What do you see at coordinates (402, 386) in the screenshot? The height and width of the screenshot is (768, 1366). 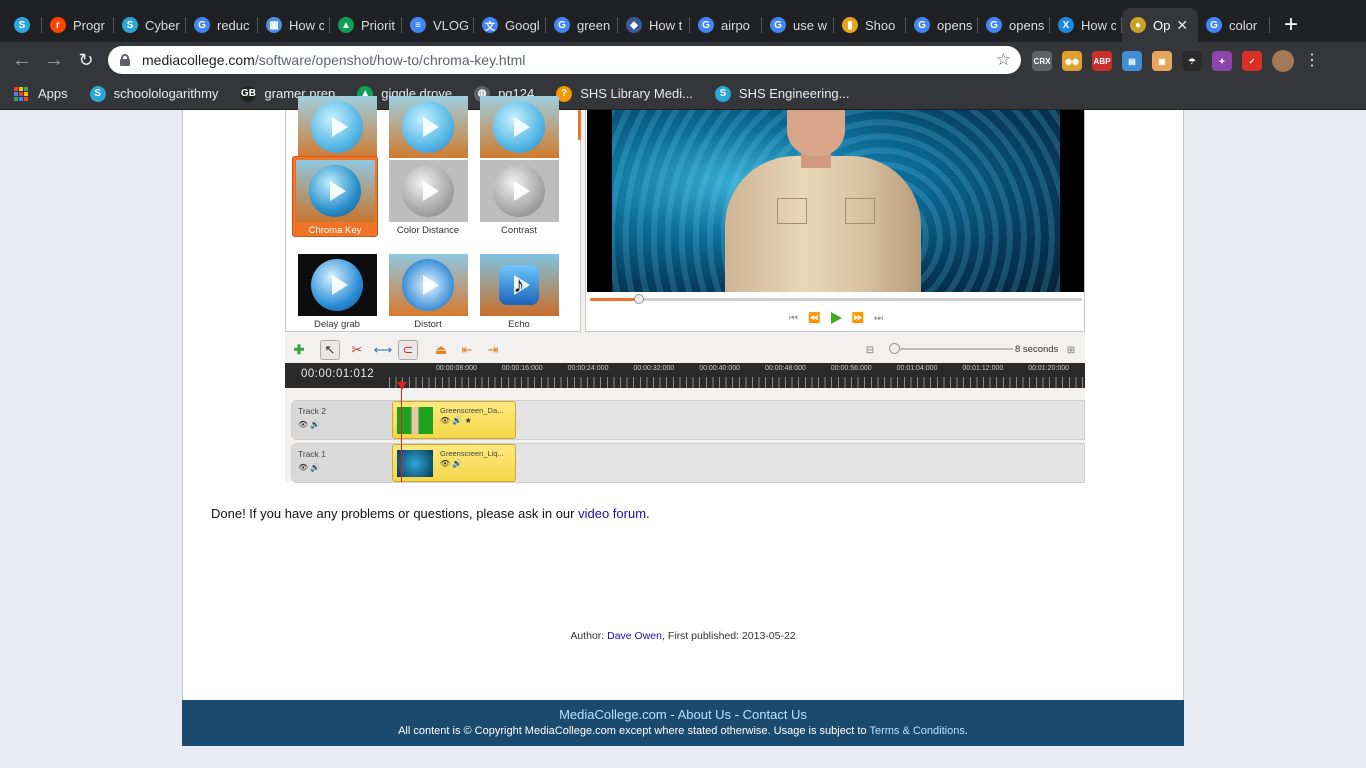 I see `playhead-marker-icon` at bounding box center [402, 386].